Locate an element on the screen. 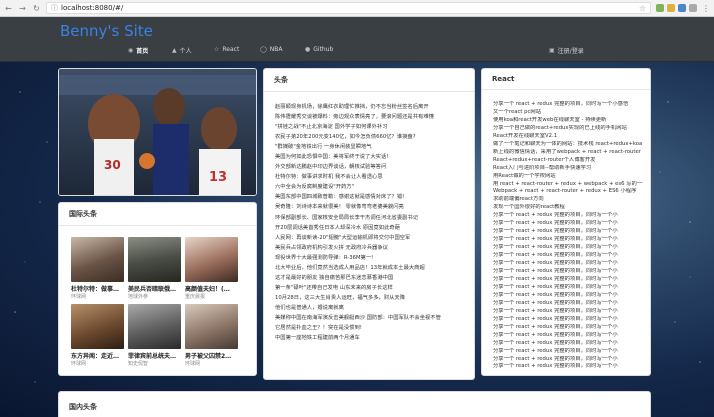 The height and width of the screenshot is (417, 714). headline-link: 美民兵占领政府机构引发火拼 无政府冷兵器争议 is located at coordinates (369, 248).